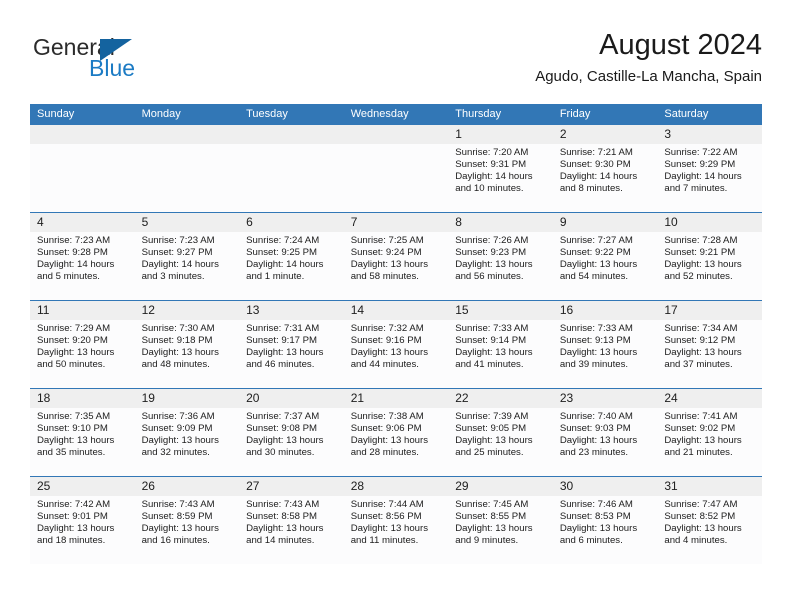 This screenshot has width=792, height=612. What do you see at coordinates (283, 416) in the screenshot?
I see `sunrise-text: Sunrise: 7:37 AM` at bounding box center [283, 416].